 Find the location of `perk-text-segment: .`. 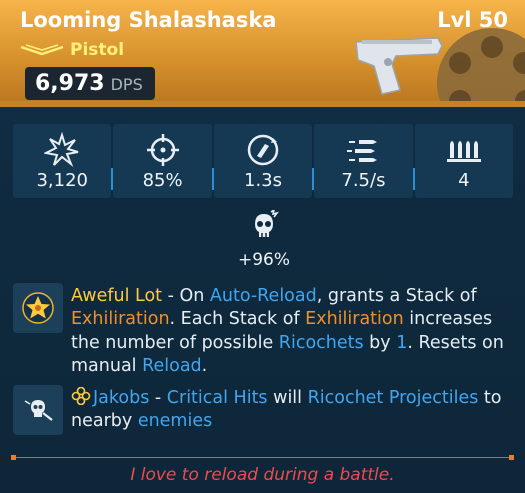

perk-text-segment: . is located at coordinates (204, 366).